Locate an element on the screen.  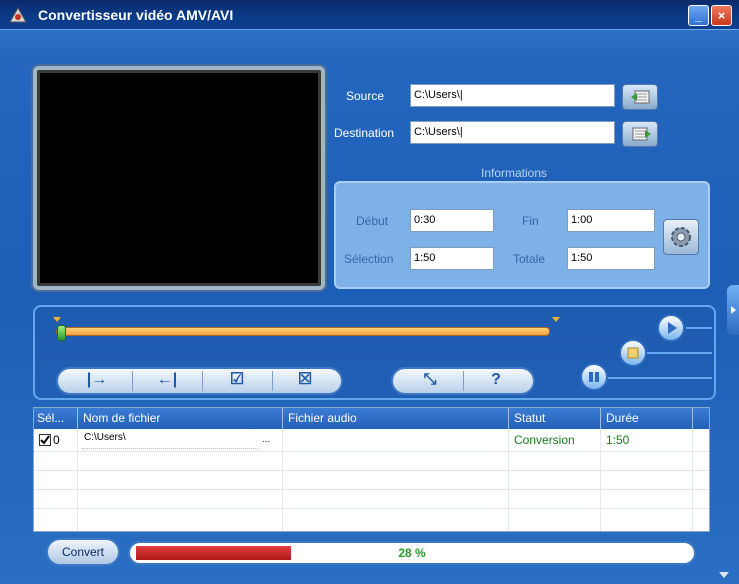
minimize-button: _ is located at coordinates (698, 15).